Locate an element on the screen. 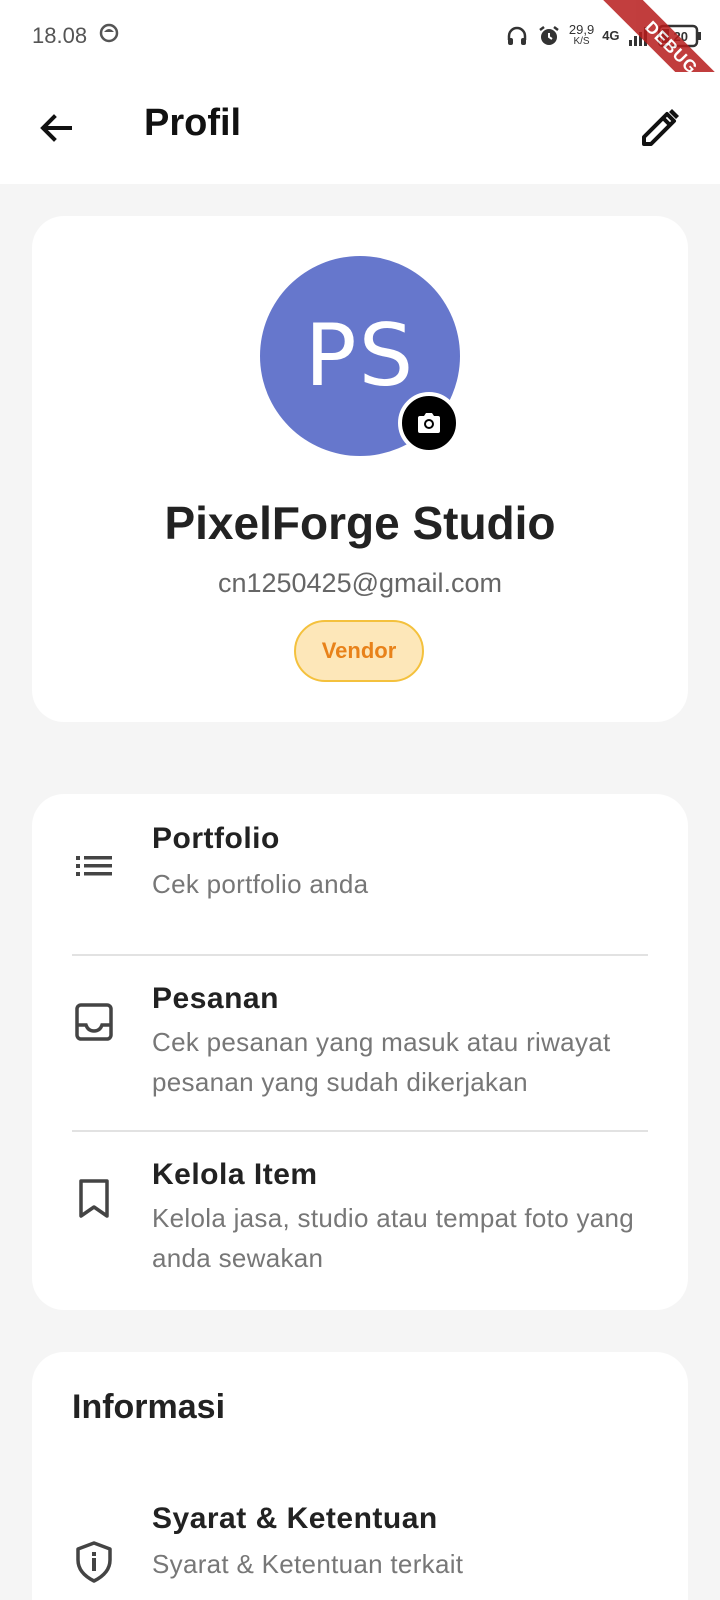 The width and height of the screenshot is (720, 1600). back-button is located at coordinates (56, 128).